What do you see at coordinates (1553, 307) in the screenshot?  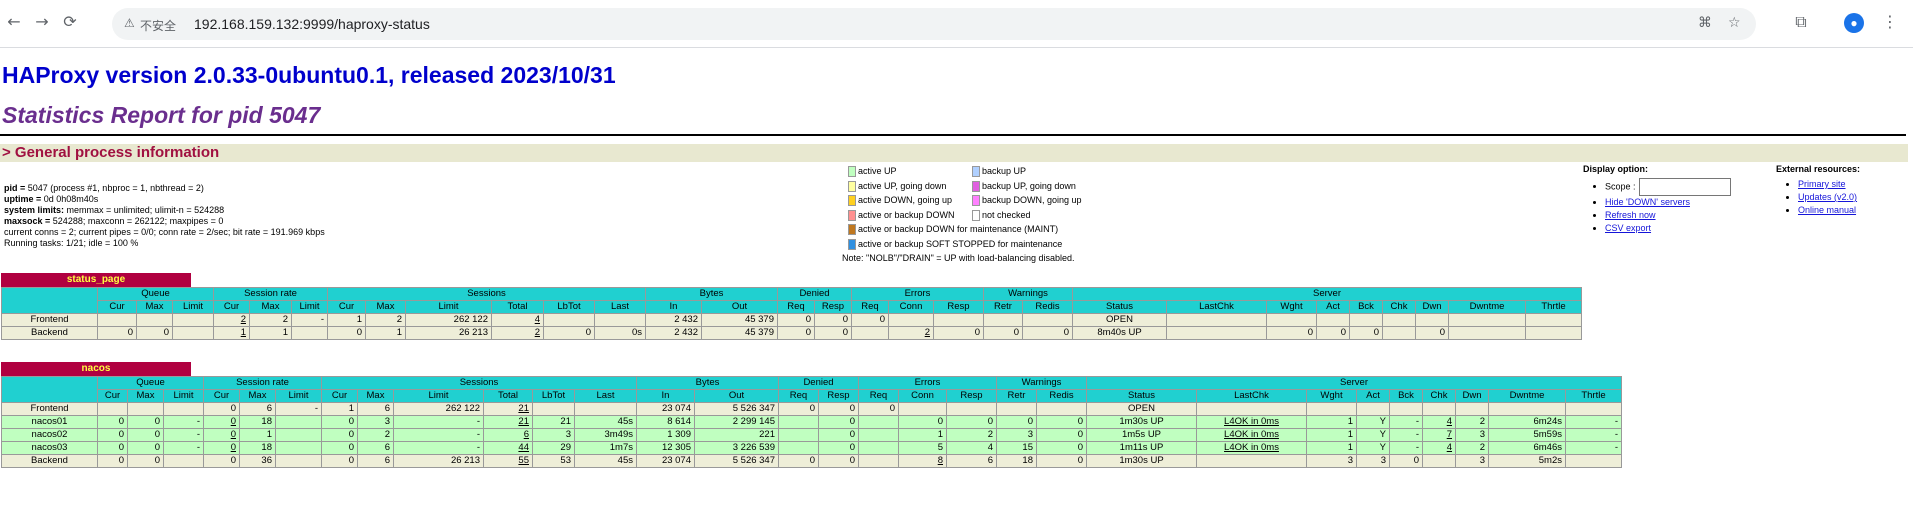 I see `column-header: Thrtle` at bounding box center [1553, 307].